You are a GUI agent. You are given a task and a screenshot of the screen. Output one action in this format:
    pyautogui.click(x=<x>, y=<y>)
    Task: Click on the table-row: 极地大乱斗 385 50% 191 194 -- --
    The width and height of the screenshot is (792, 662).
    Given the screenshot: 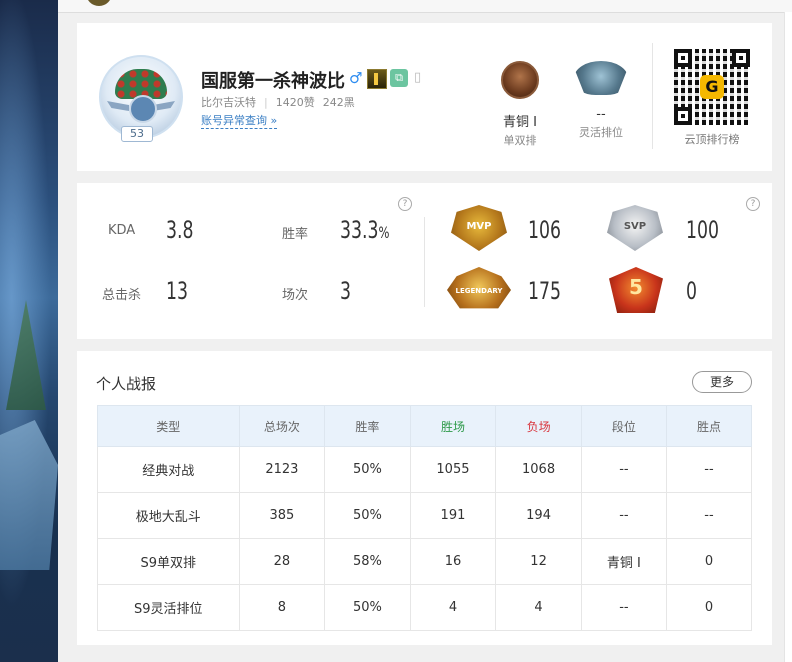 What is the action you would take?
    pyautogui.click(x=425, y=515)
    